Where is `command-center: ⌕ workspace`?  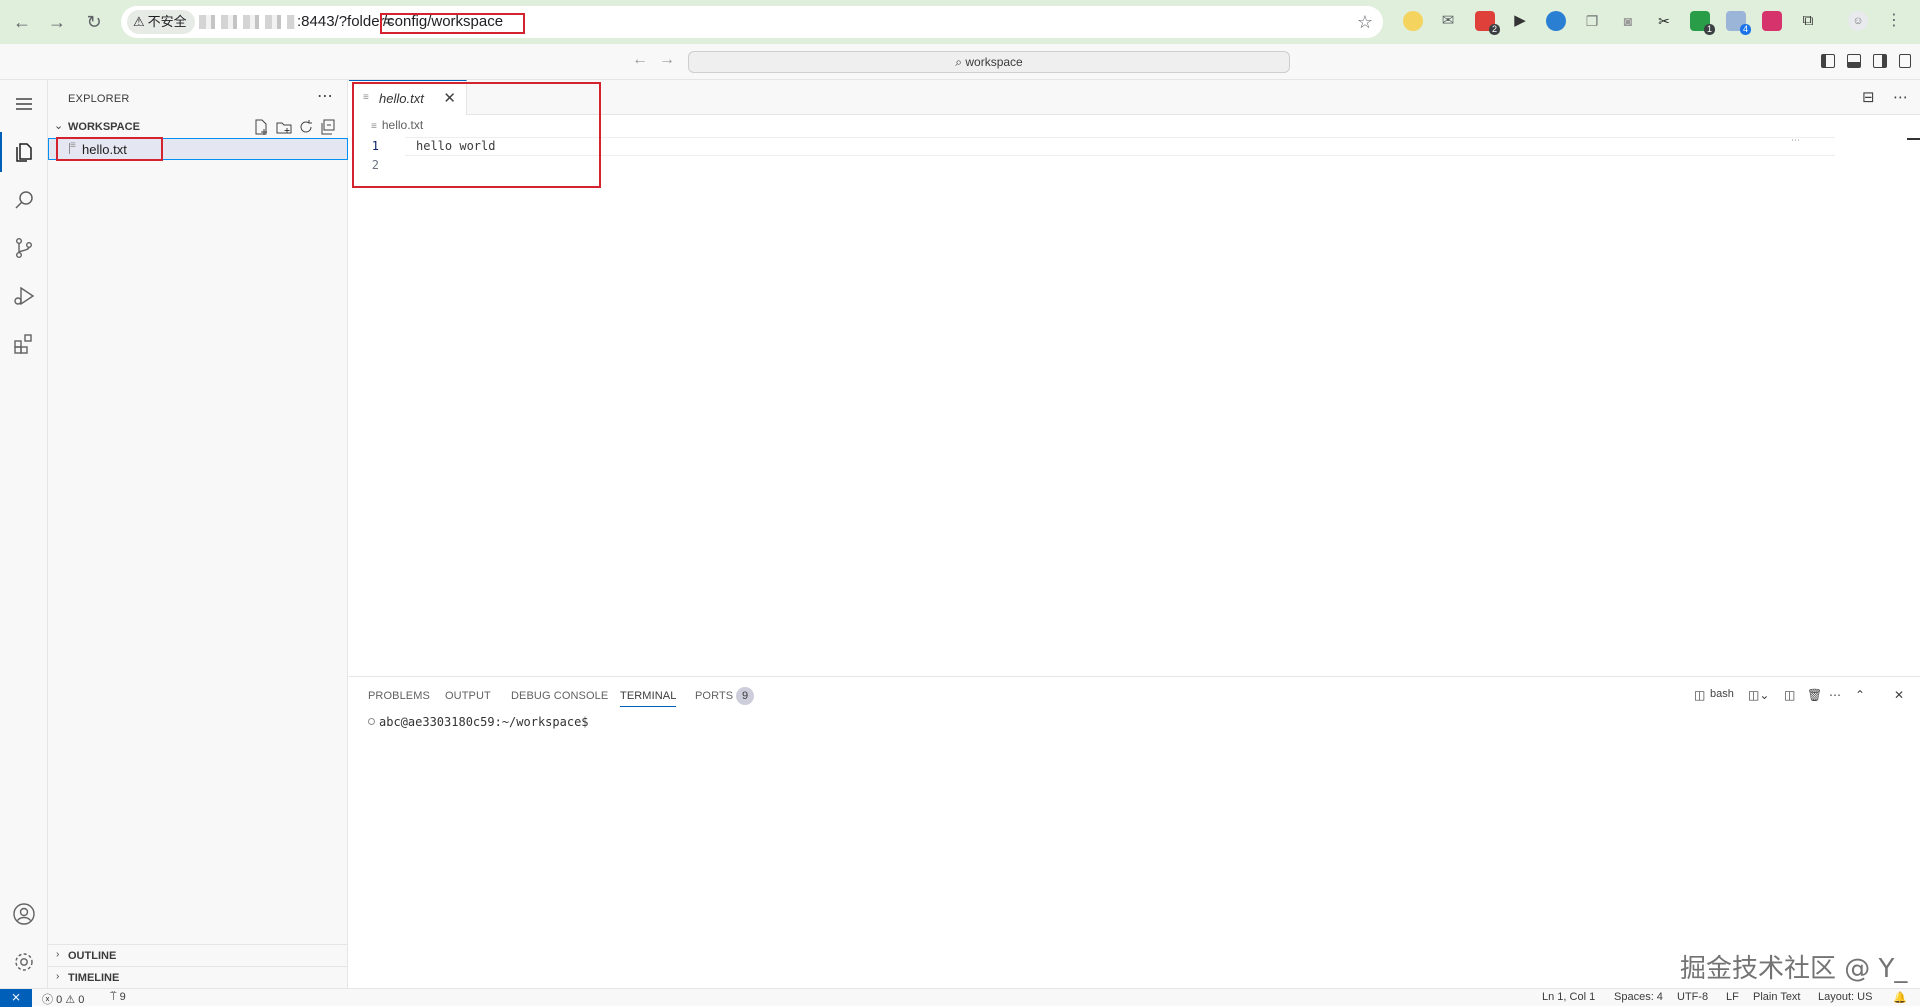
command-center: ⌕ workspace is located at coordinates (989, 62).